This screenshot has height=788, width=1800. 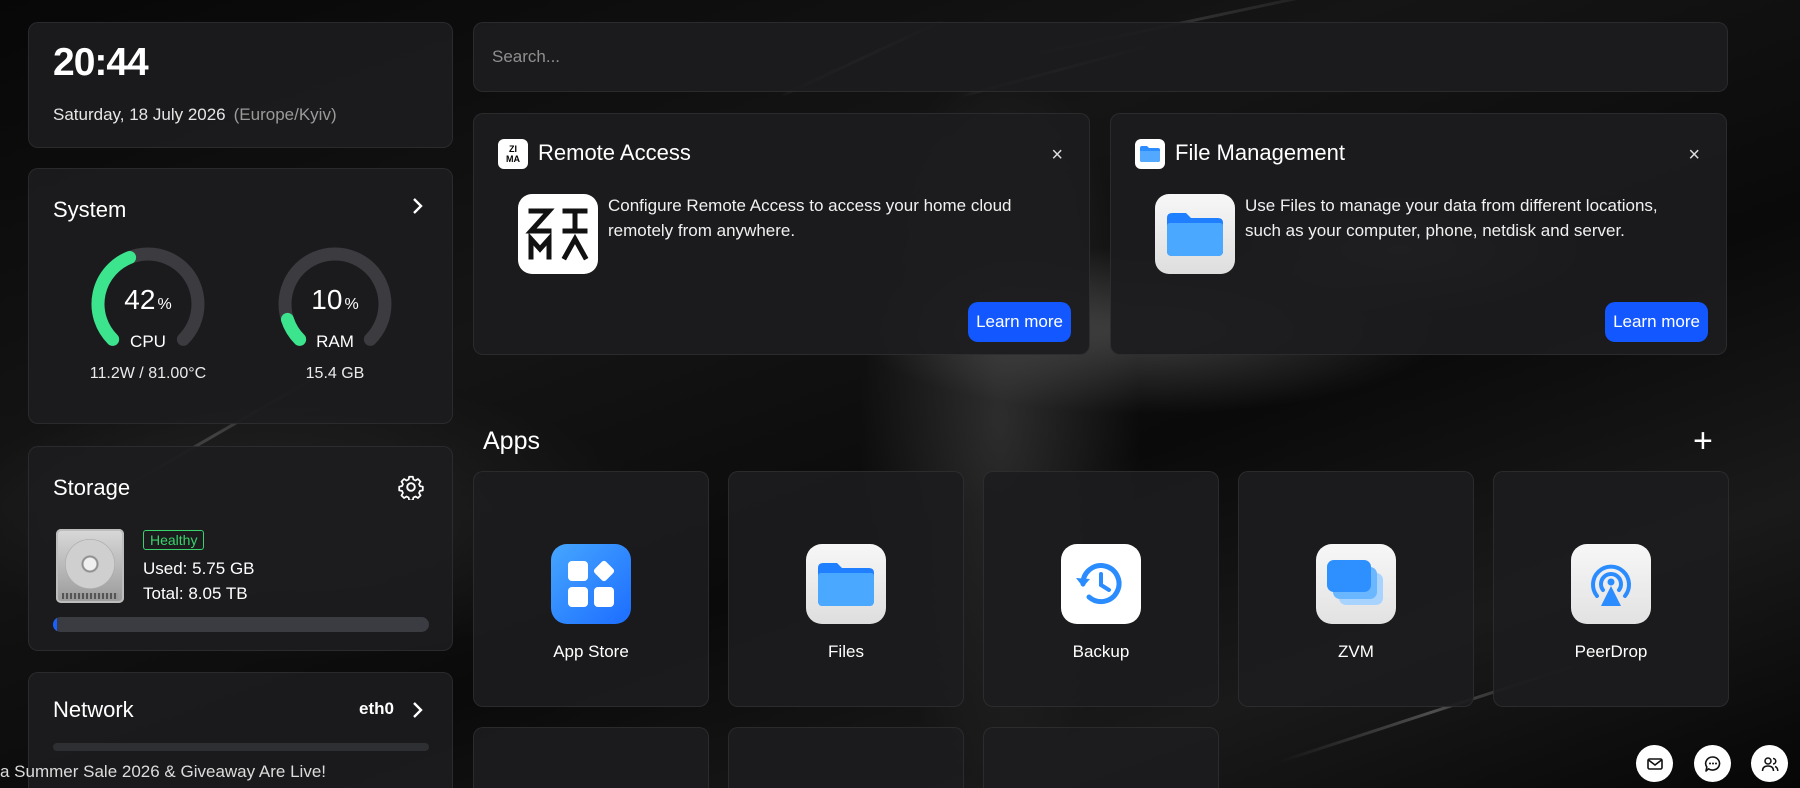 I want to click on network-graph-track, so click(x=241, y=747).